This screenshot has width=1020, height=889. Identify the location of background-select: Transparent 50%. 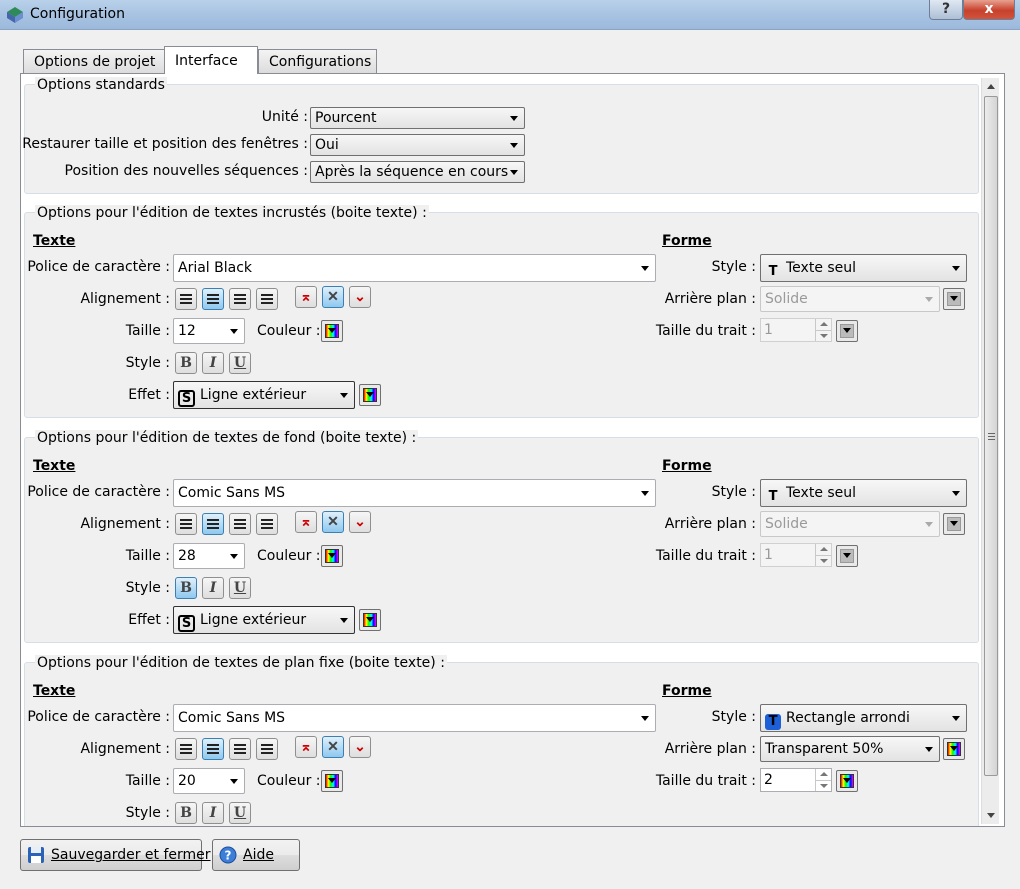
(850, 749).